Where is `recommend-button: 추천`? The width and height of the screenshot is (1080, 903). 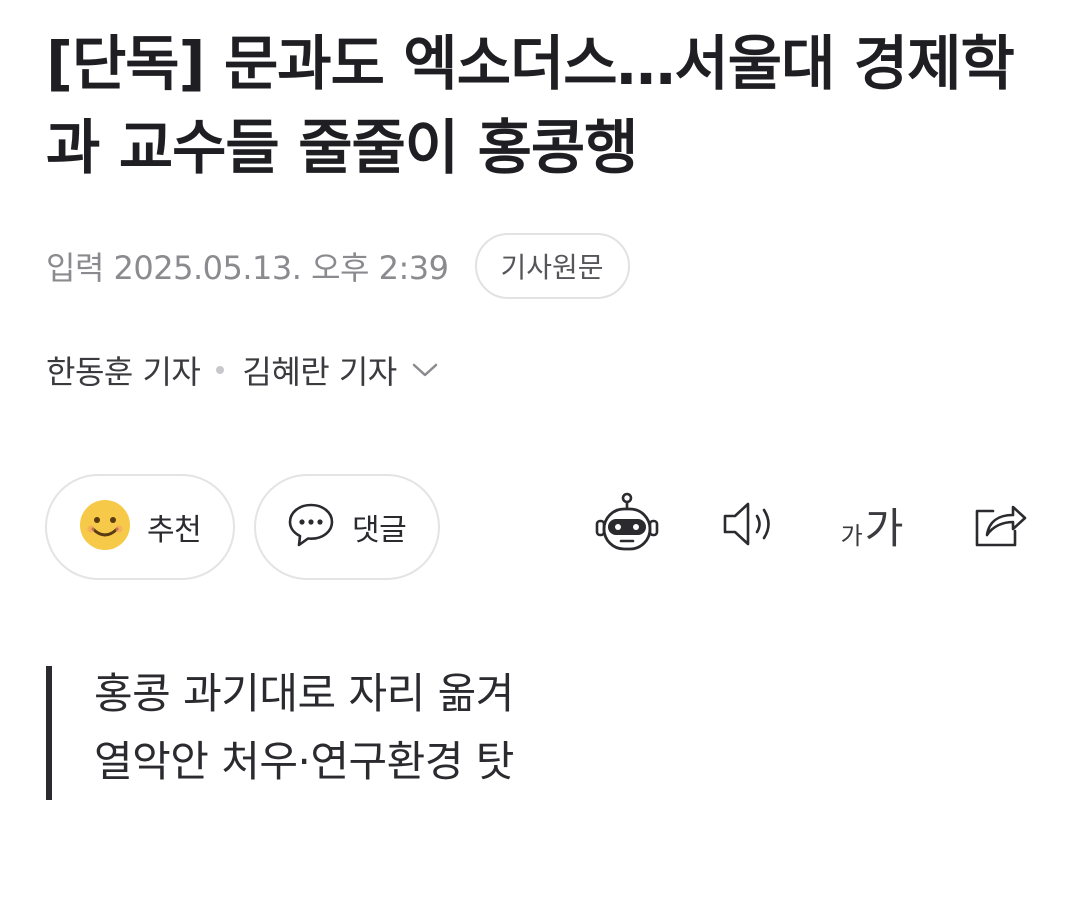 recommend-button: 추천 is located at coordinates (140, 527).